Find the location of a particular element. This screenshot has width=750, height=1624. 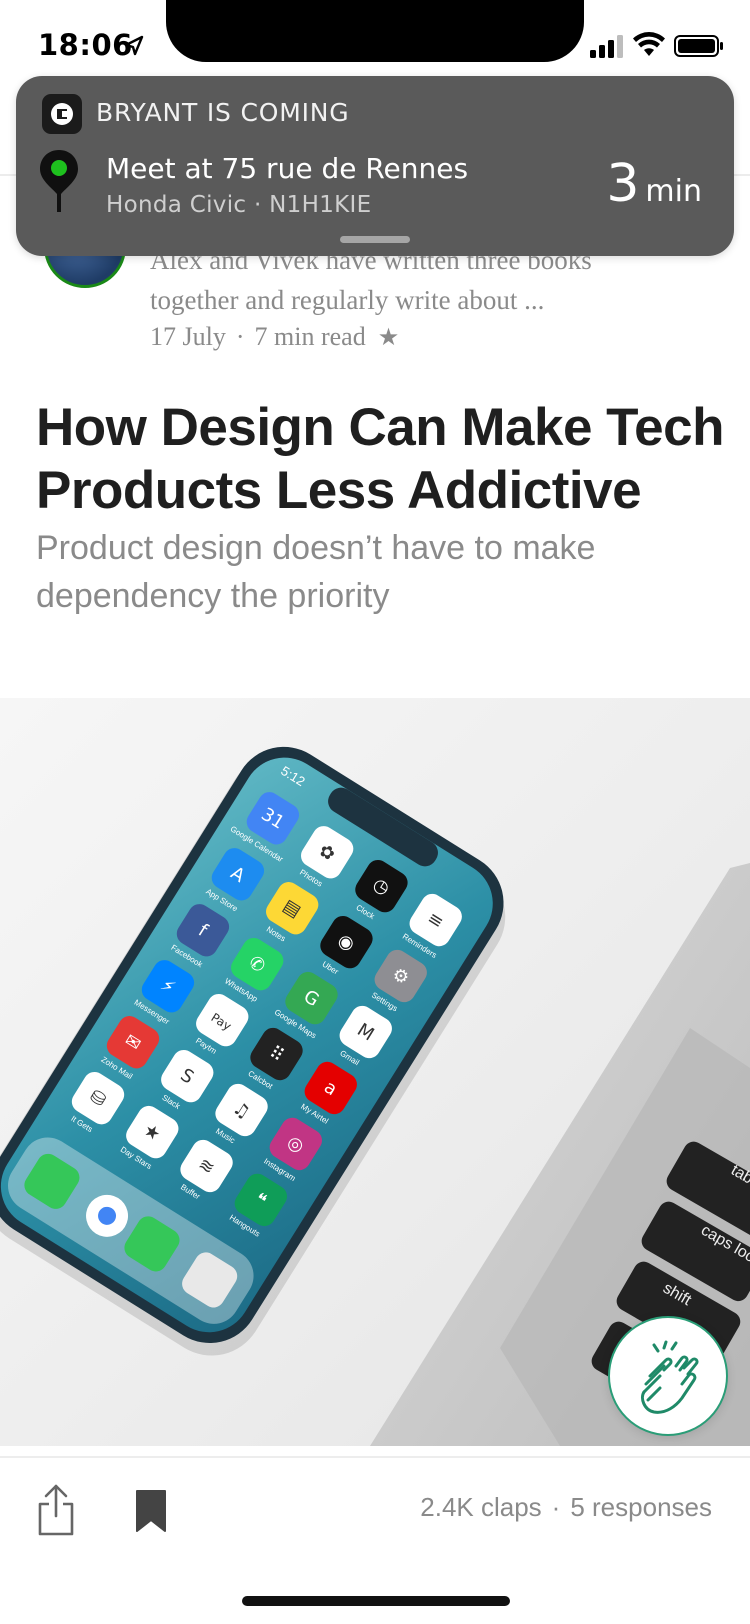

engagement-stats: 2.4K claps · 5 responses is located at coordinates (566, 1507).